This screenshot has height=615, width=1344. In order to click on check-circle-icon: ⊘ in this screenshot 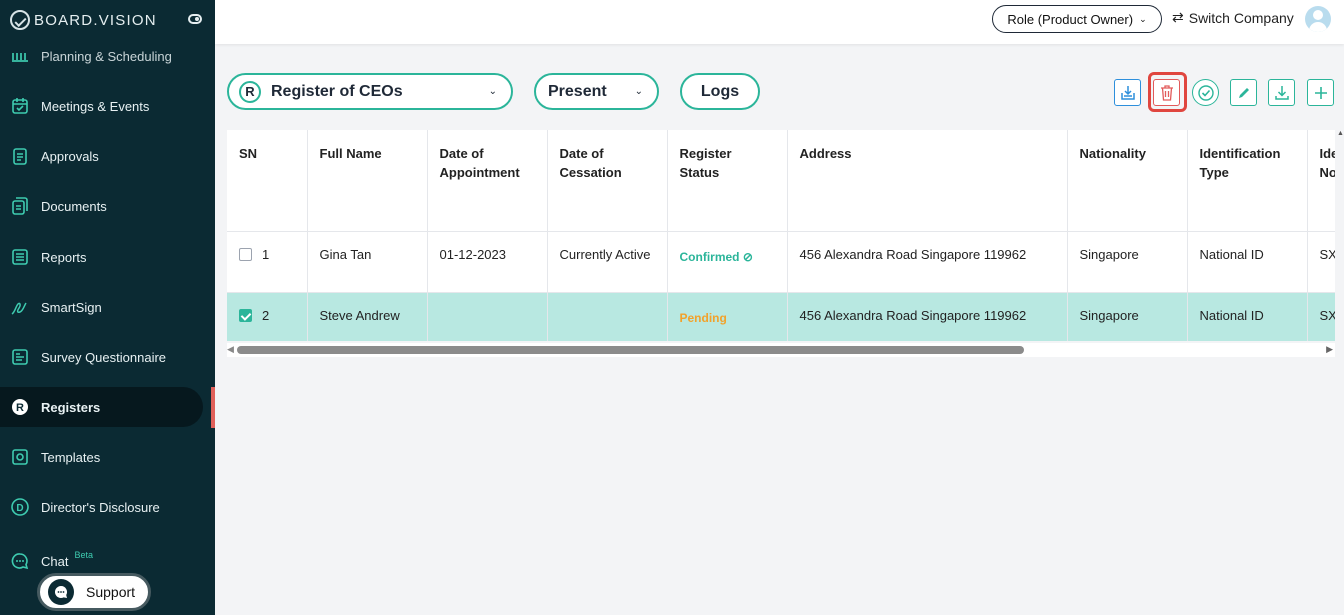, I will do `click(747, 256)`.